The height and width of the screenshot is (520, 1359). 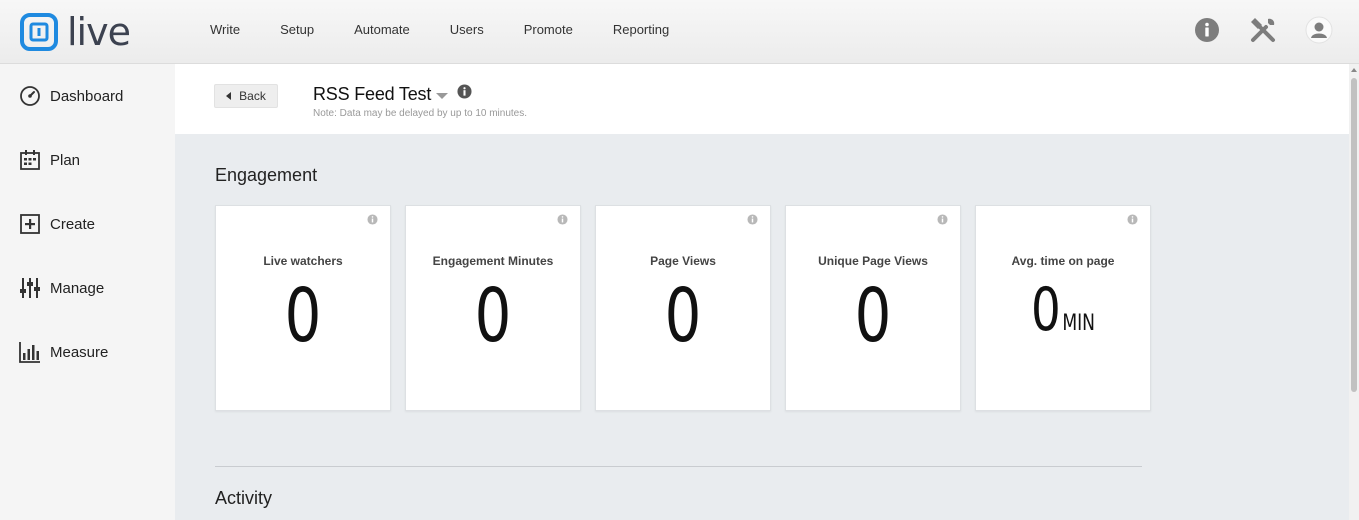 I want to click on metric-value-with-unit: 0MIN, so click(x=1063, y=317).